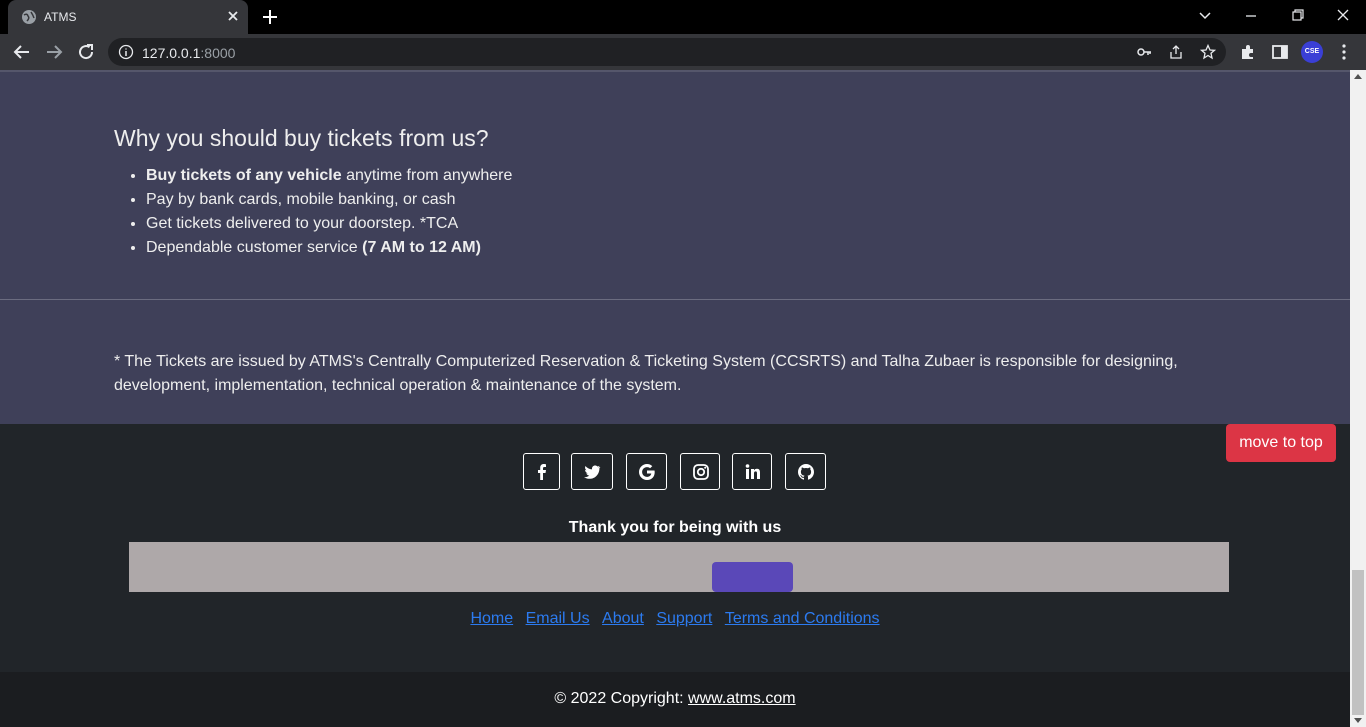 The width and height of the screenshot is (1366, 727). I want to click on side-panel-icon, so click(1280, 52).